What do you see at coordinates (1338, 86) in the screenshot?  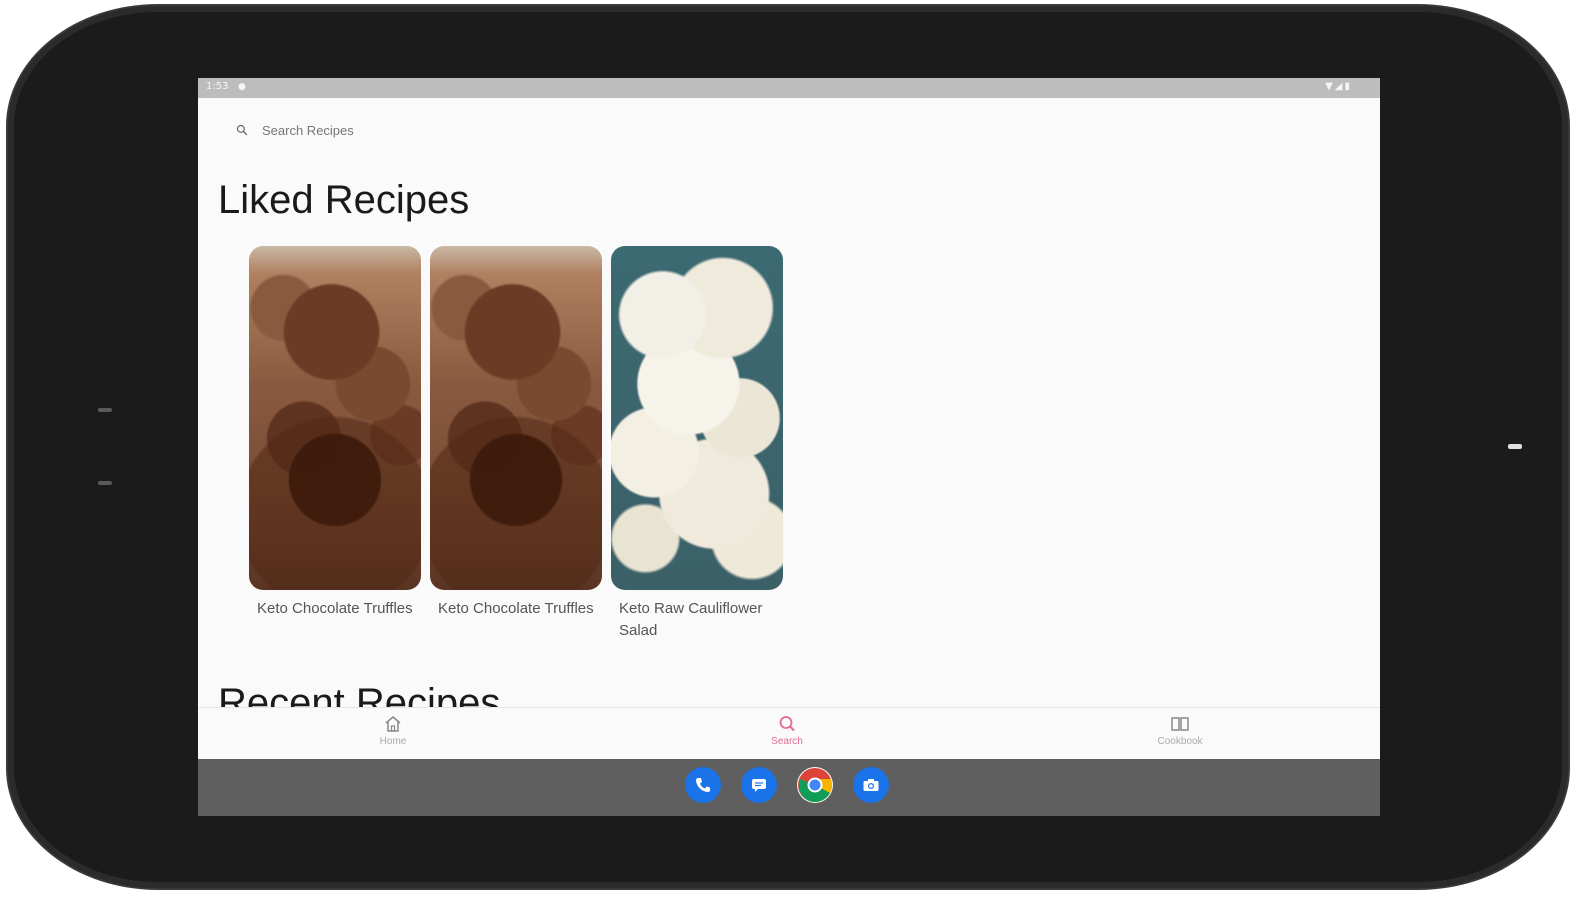 I see `status-icons: ▼◢▮` at bounding box center [1338, 86].